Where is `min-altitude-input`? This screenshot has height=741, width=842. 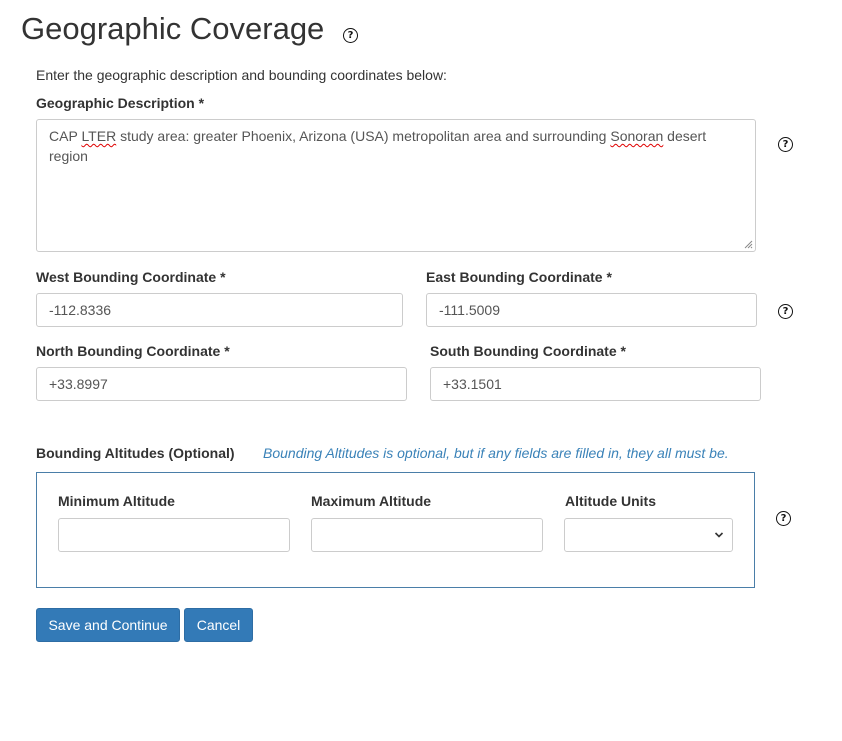 min-altitude-input is located at coordinates (174, 535).